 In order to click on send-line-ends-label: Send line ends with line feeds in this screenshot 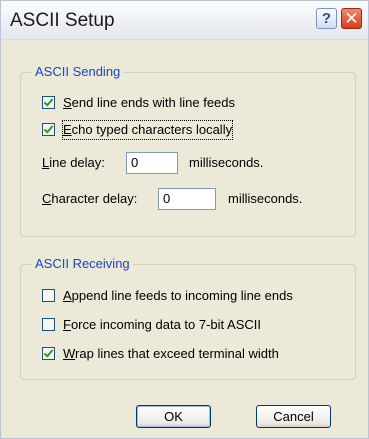, I will do `click(149, 102)`.